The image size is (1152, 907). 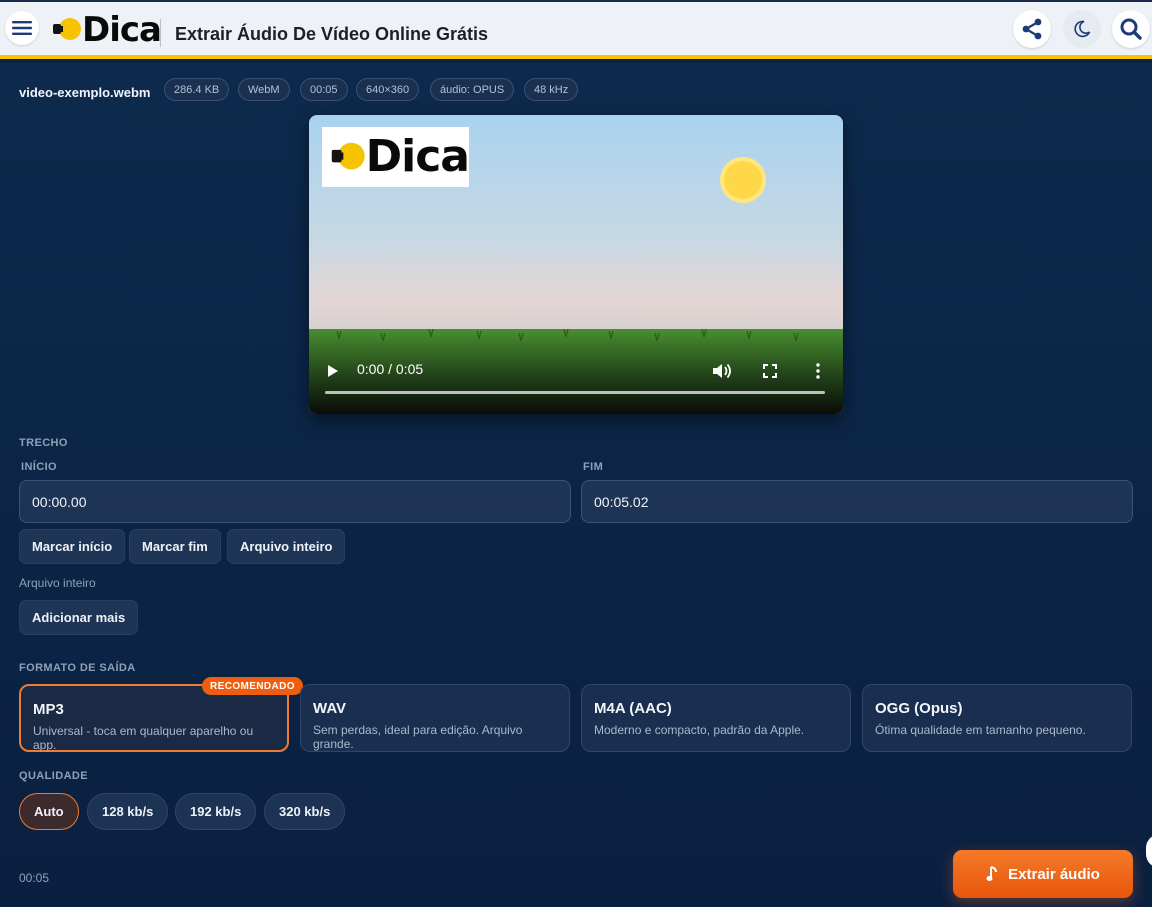 What do you see at coordinates (39, 467) in the screenshot?
I see `start-label: INÍCIO` at bounding box center [39, 467].